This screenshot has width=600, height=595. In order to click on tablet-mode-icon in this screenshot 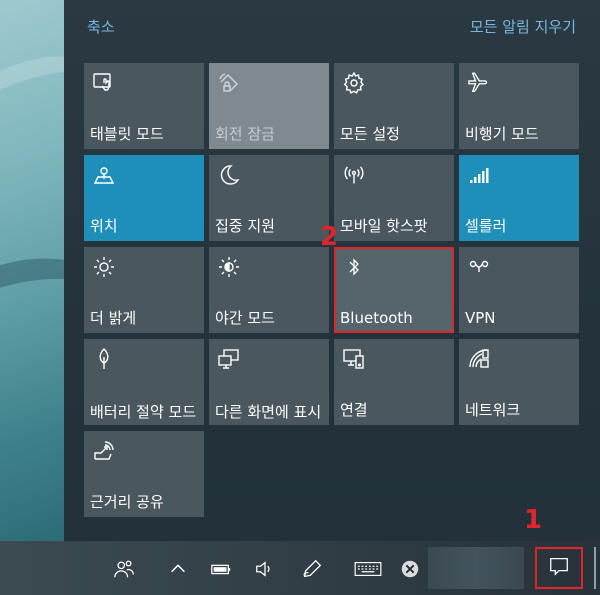, I will do `click(104, 83)`.